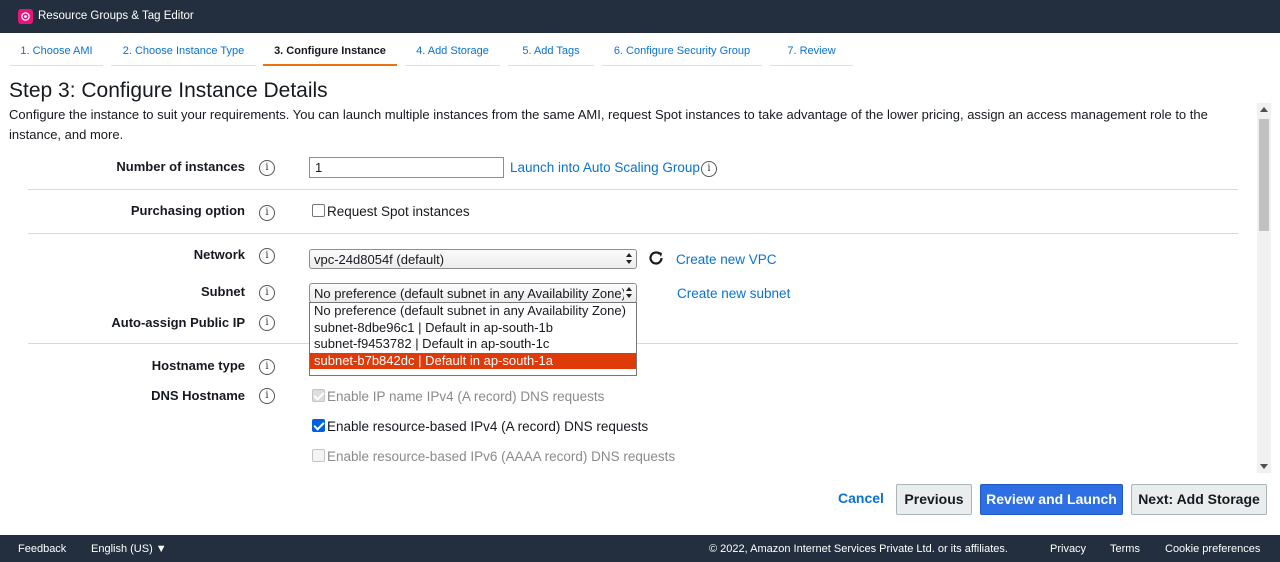  I want to click on tab-add-storage: 4. Add Storage, so click(452, 52).